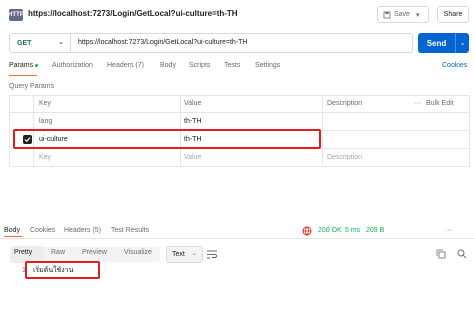 The width and height of the screenshot is (474, 314). Describe the element at coordinates (16, 15) in the screenshot. I see `http-request-icon: HTTP` at that location.